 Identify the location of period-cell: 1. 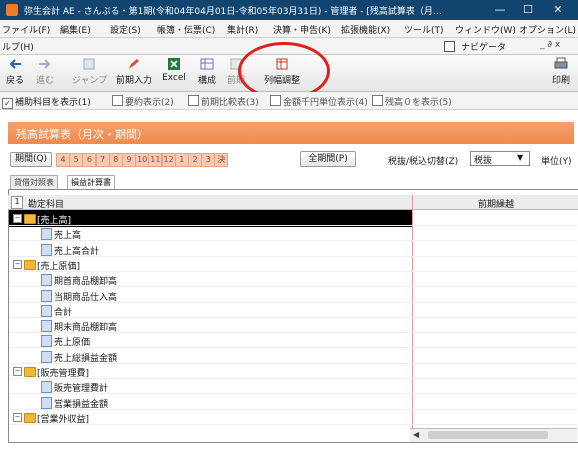
(181, 160).